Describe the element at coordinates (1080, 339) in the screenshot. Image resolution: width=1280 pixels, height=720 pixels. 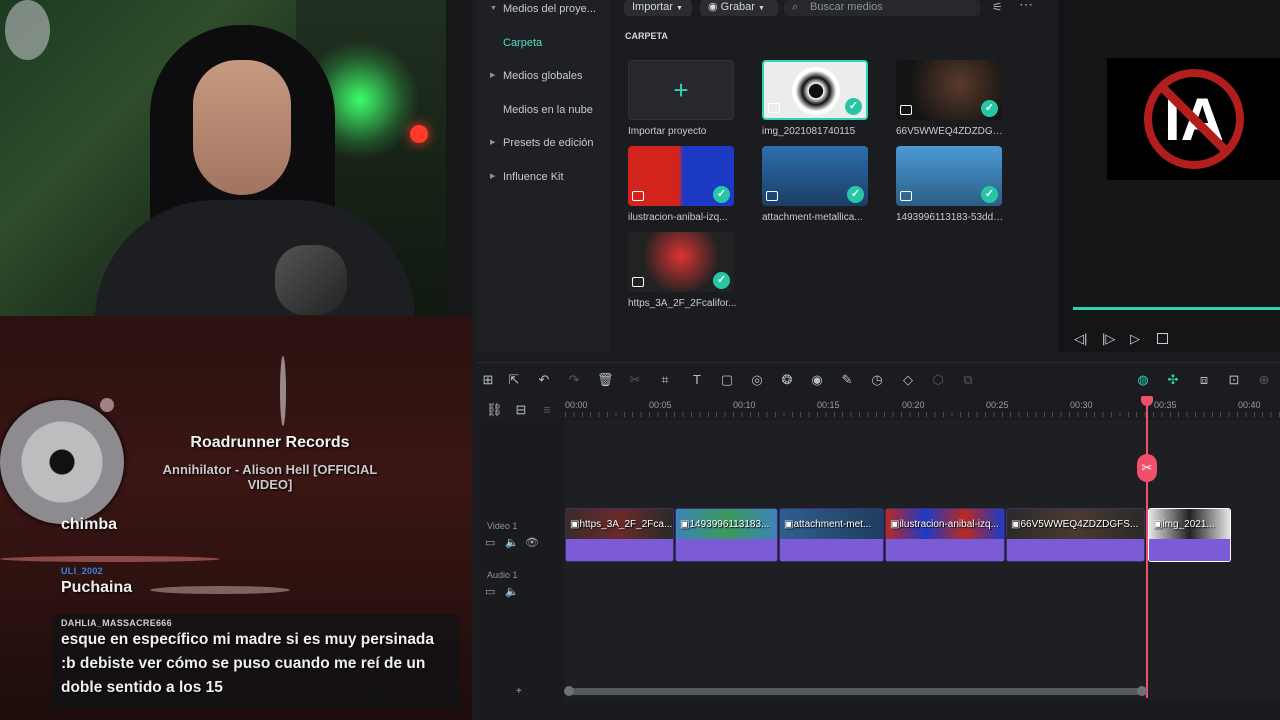
I see `previous-frame-icon: ◁|` at that location.